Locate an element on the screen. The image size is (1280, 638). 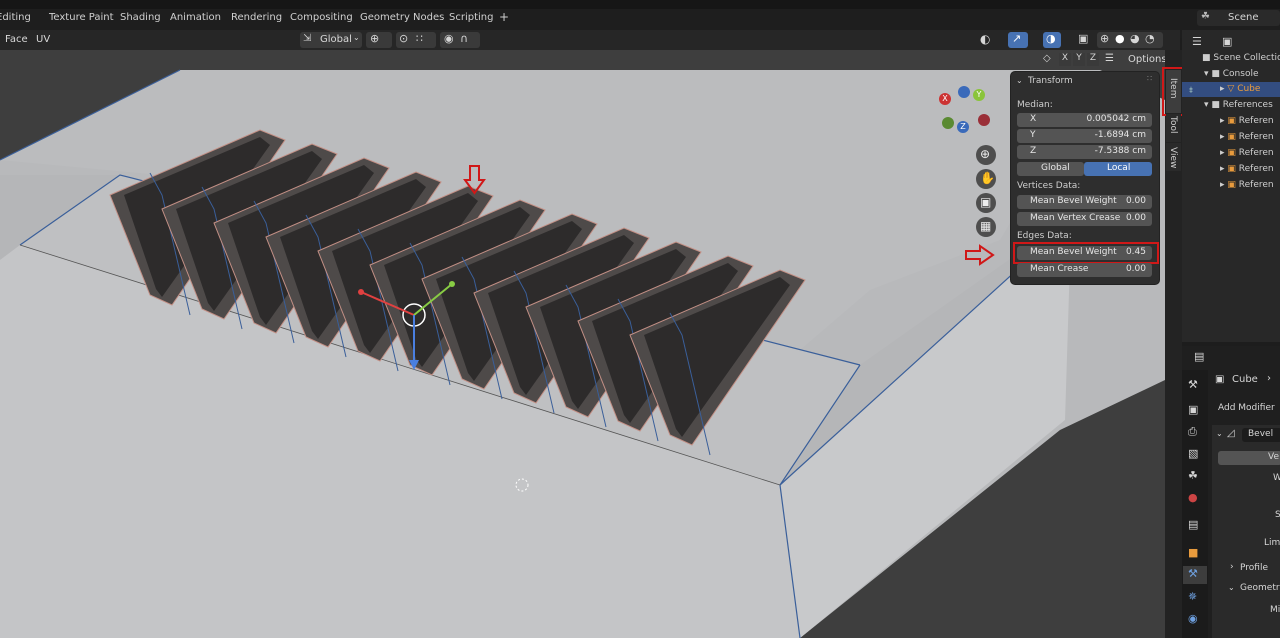
drag-handle-icon: ∷ is located at coordinates (1149, 78).